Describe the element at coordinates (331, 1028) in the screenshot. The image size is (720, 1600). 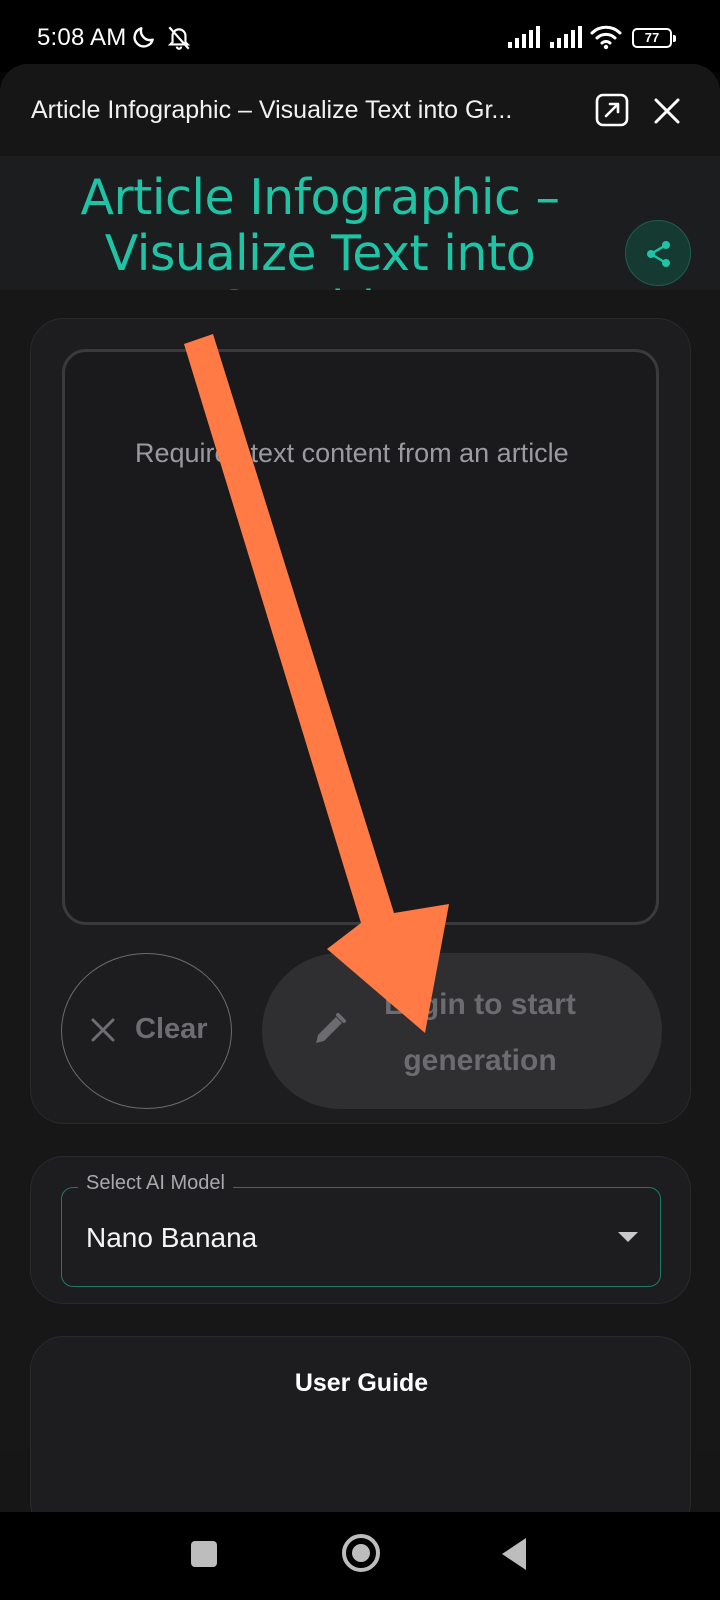
I see `pencil-icon` at that location.